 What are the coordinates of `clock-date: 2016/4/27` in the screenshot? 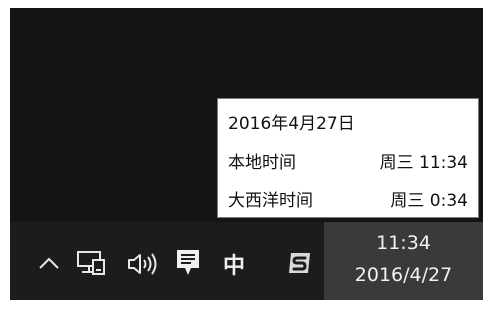 It's located at (403, 275).